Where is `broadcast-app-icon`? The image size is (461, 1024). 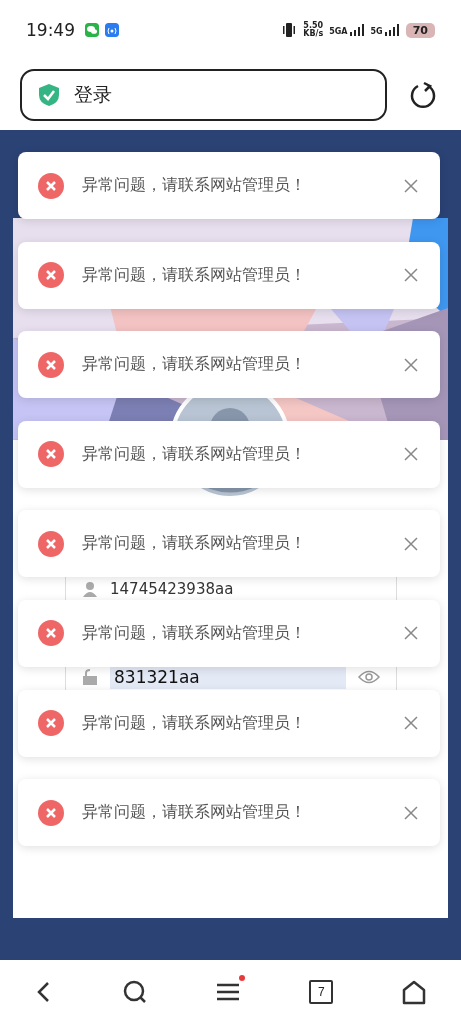
broadcast-app-icon is located at coordinates (112, 30).